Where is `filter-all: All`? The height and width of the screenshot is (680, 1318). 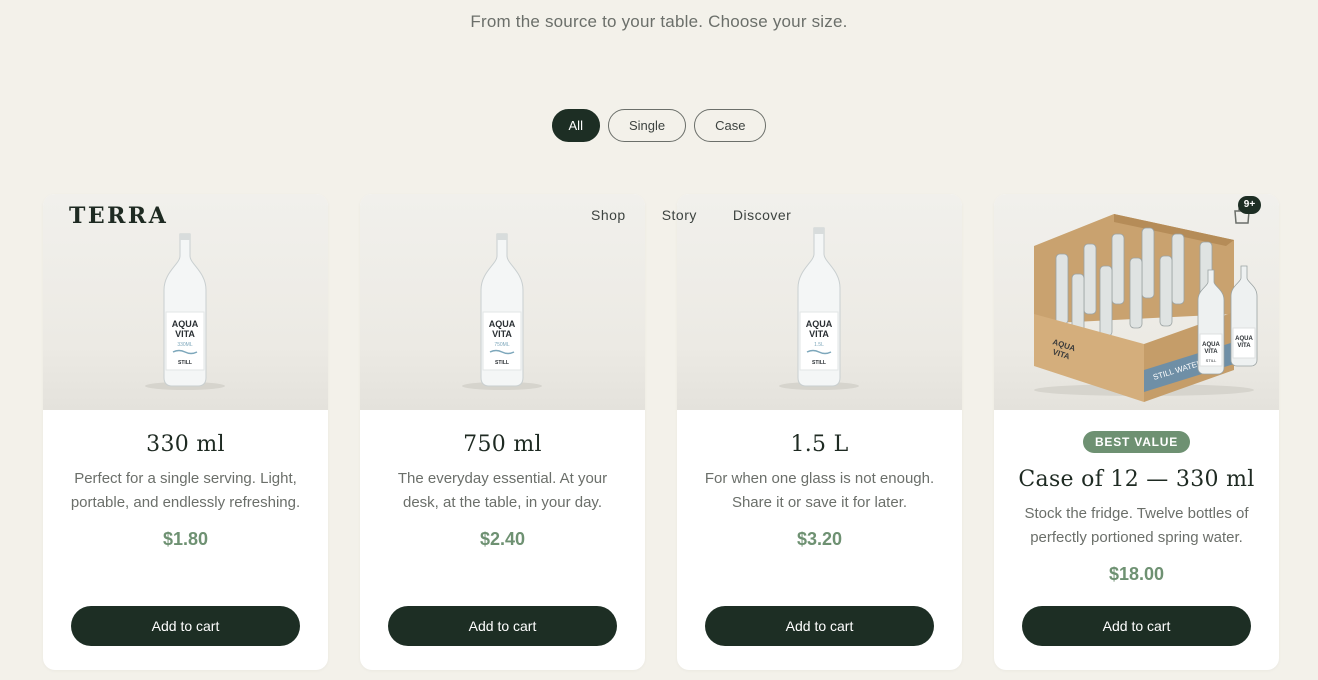 filter-all: All is located at coordinates (575, 125).